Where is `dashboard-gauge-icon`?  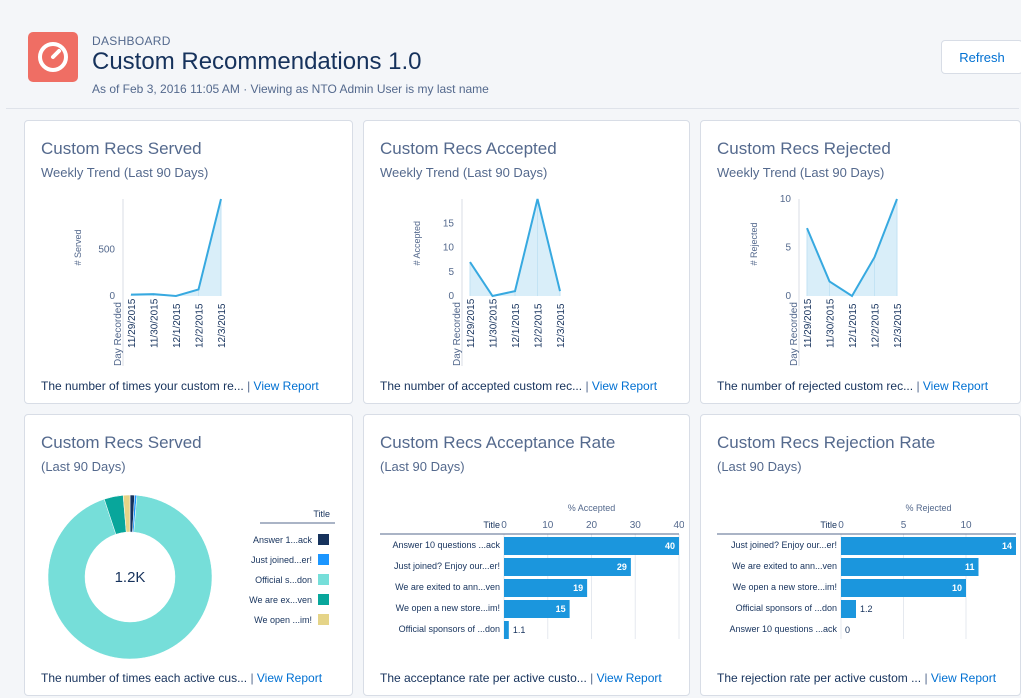 dashboard-gauge-icon is located at coordinates (53, 57).